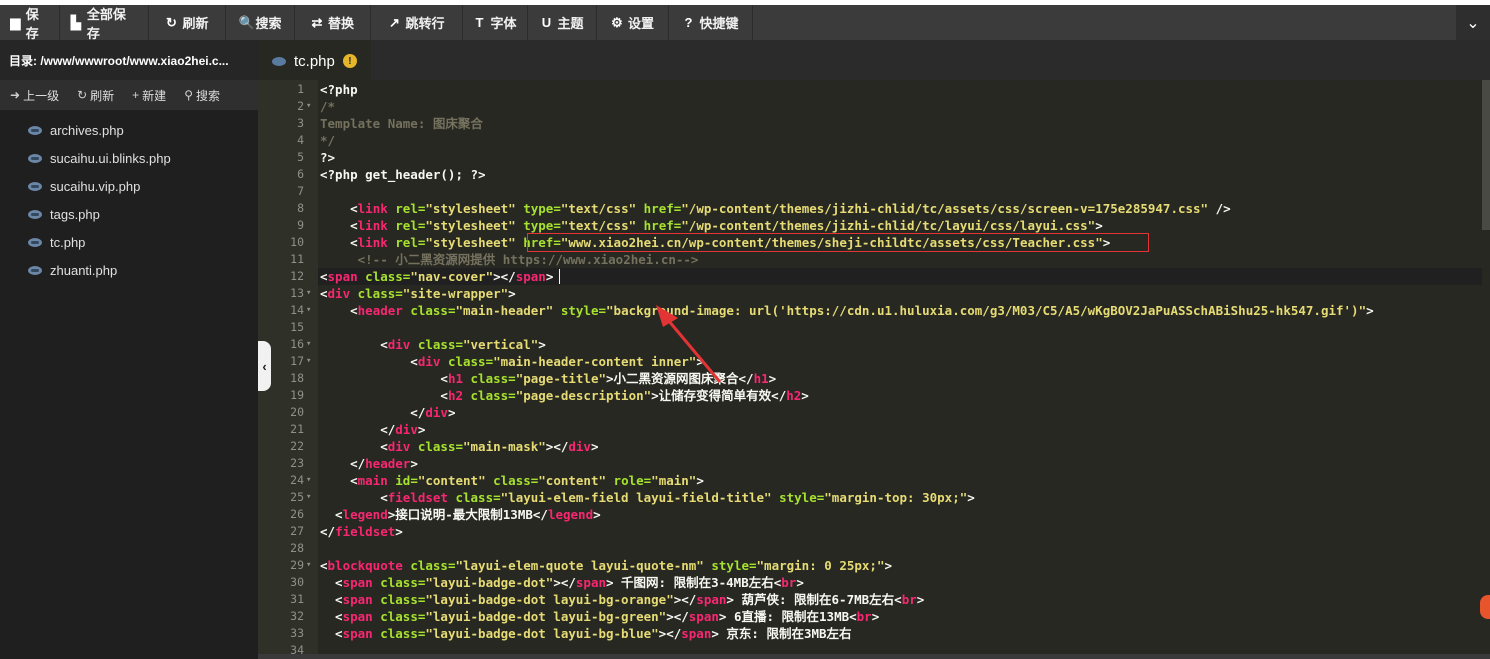 The height and width of the screenshot is (659, 1490). I want to click on toolbar-button-label: 刷新, so click(195, 23).